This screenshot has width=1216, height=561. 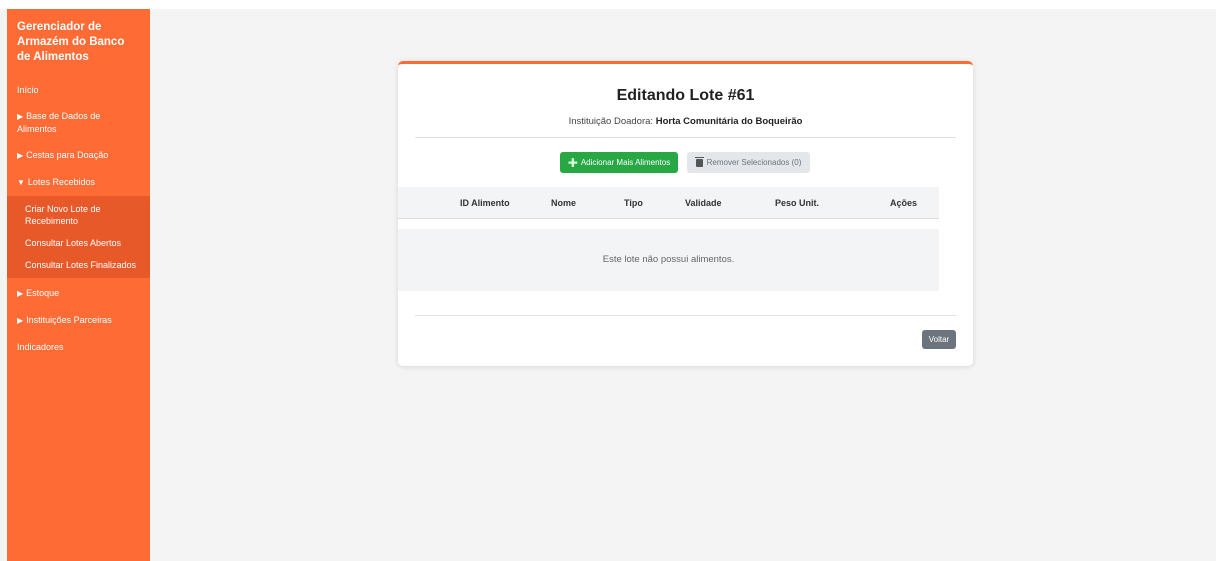 I want to click on donor-name: Horta Comunitária do Boqueirão, so click(x=729, y=121).